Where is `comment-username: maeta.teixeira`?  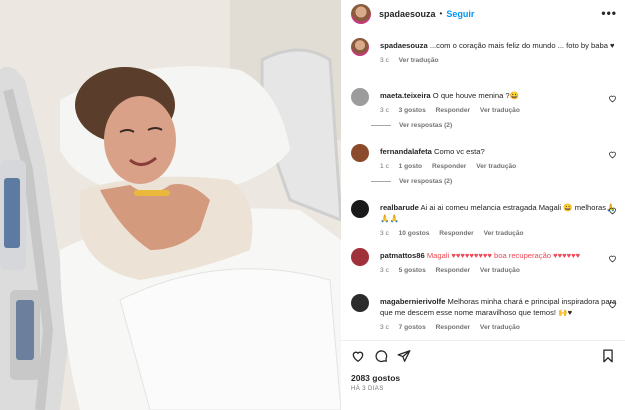
comment-username: maeta.teixeira is located at coordinates (405, 95).